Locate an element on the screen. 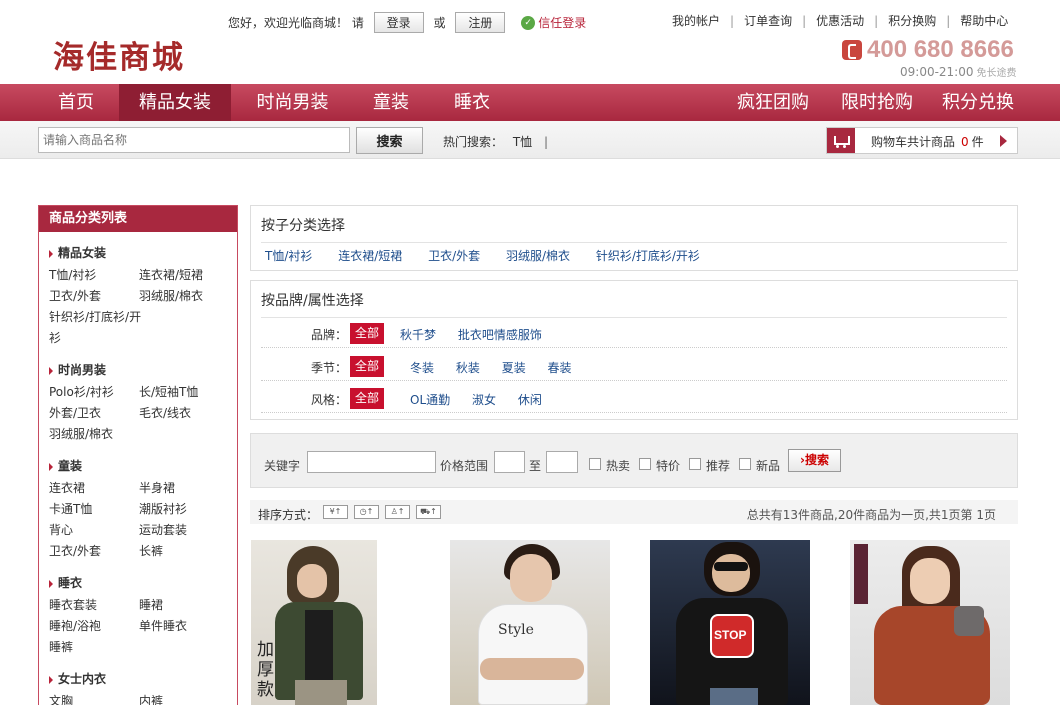 This screenshot has height=705, width=1060. search-filter-bar: 关键字 价格范围 至 热卖 特价 推荐 新品 ›搜索 is located at coordinates (634, 460).